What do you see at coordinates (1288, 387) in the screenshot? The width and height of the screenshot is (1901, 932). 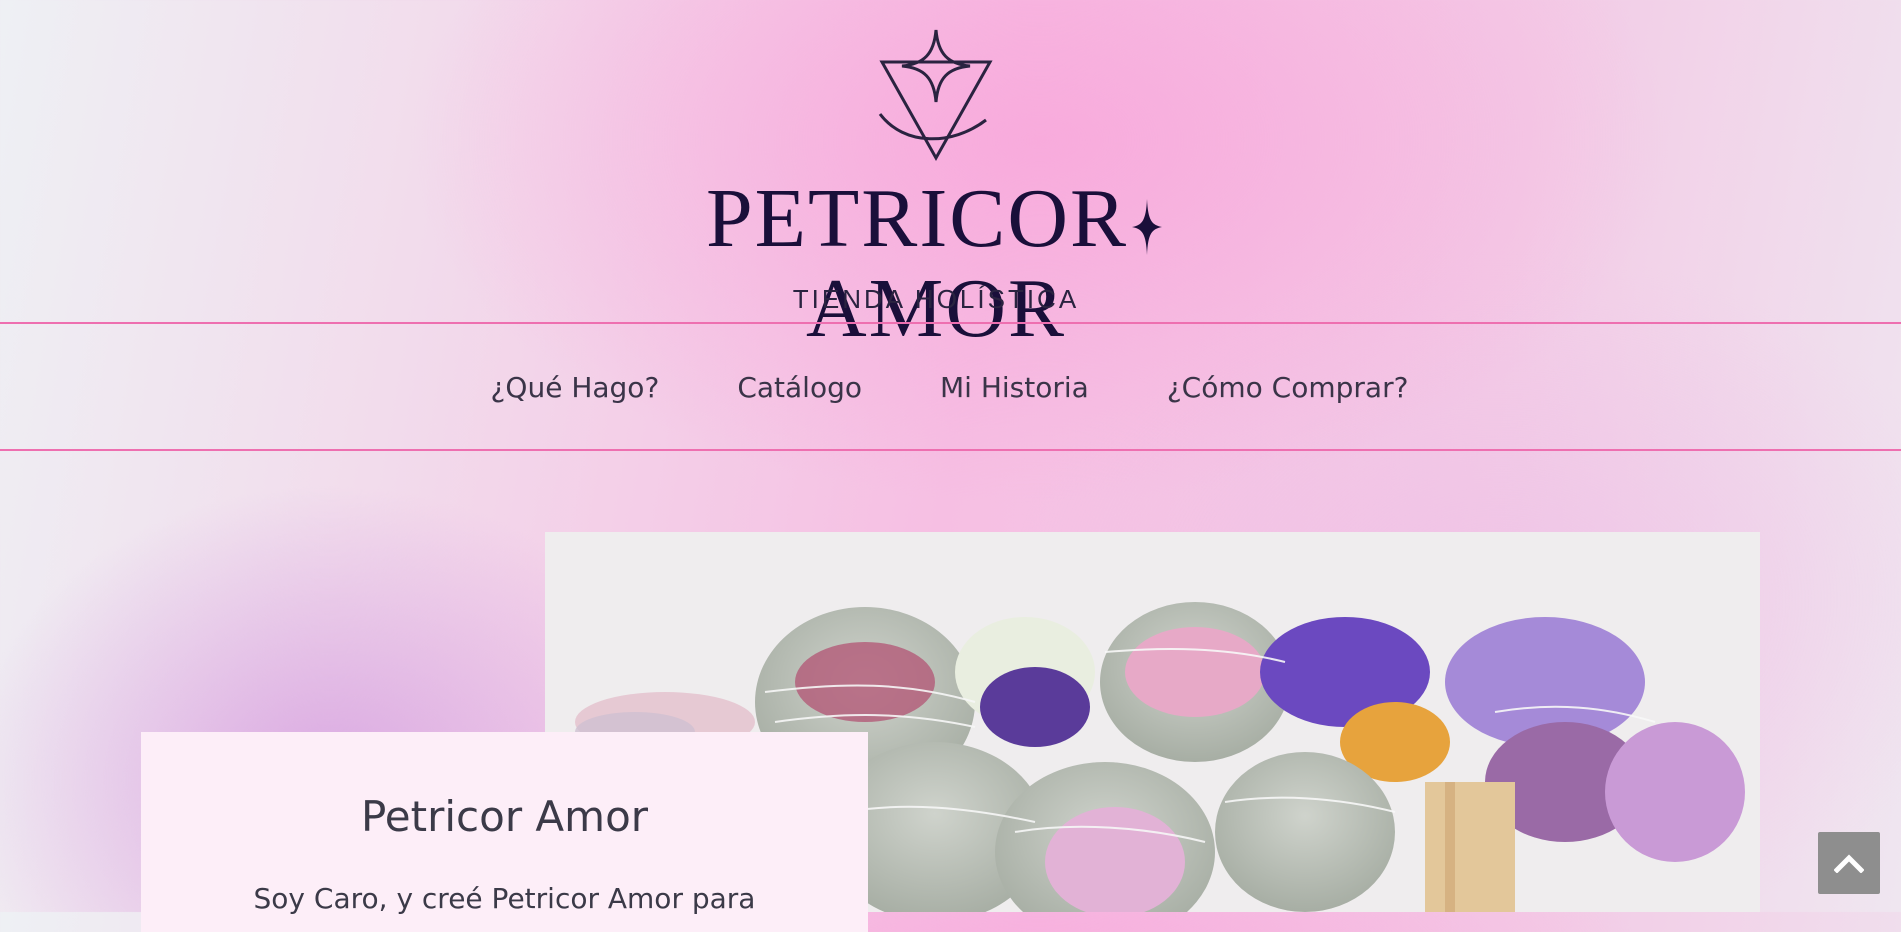 I see `nav-item-como-comprar: ¿Cómo Comprar?` at bounding box center [1288, 387].